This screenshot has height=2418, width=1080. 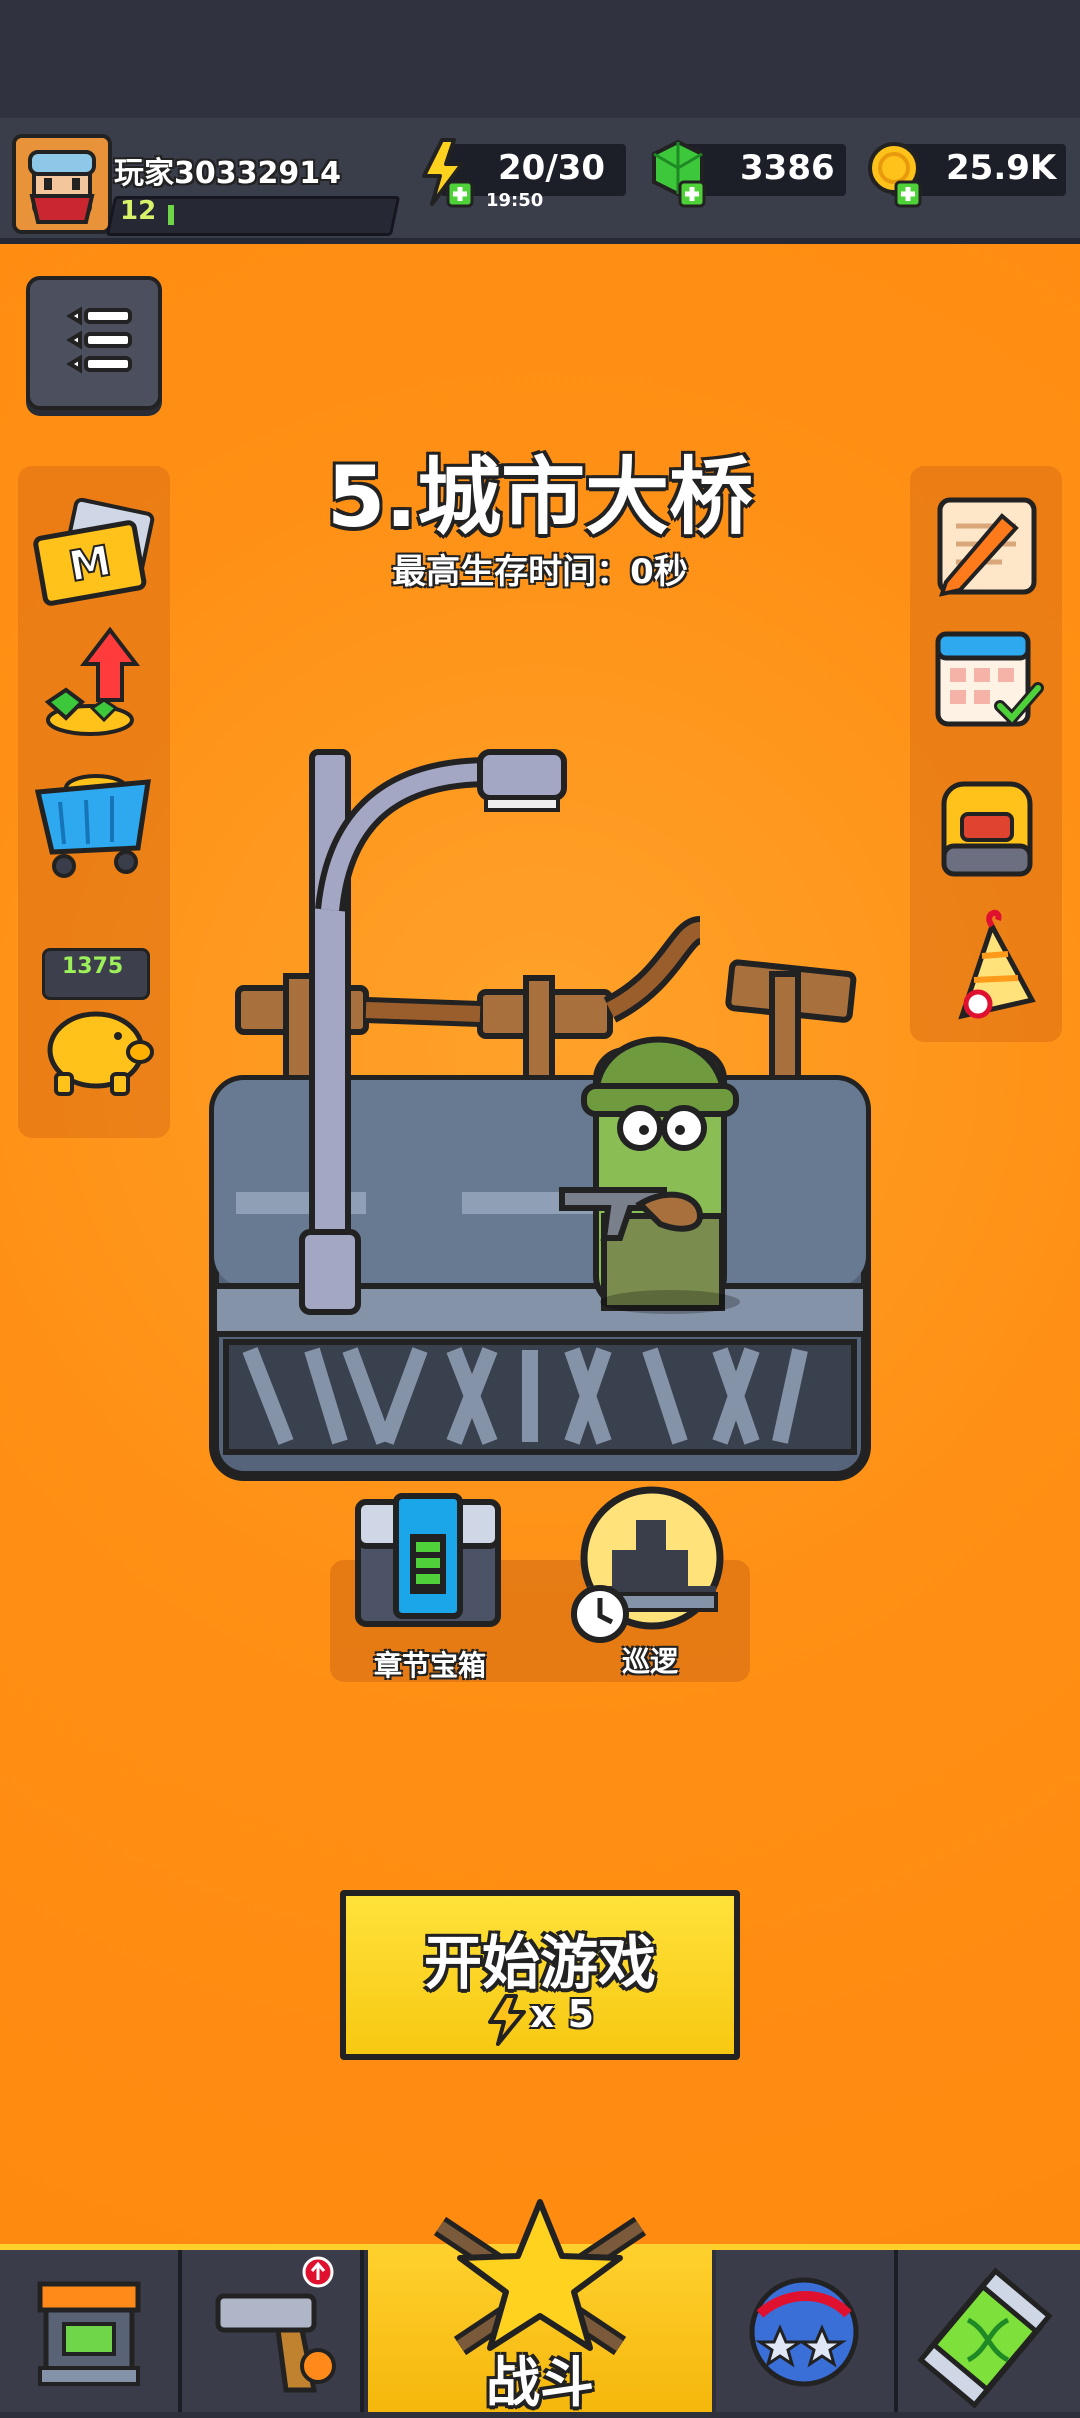 What do you see at coordinates (93, 966) in the screenshot?
I see `piggy-bank-value: 1375` at bounding box center [93, 966].